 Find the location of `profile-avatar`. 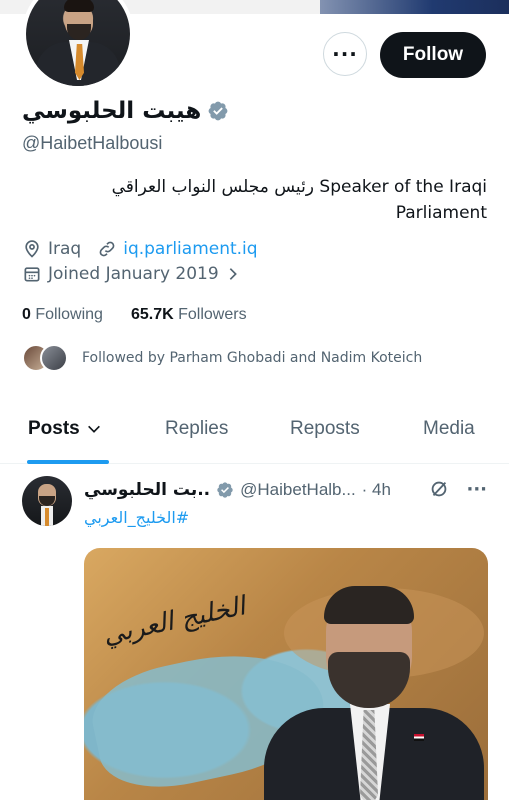

profile-avatar is located at coordinates (78, 45).